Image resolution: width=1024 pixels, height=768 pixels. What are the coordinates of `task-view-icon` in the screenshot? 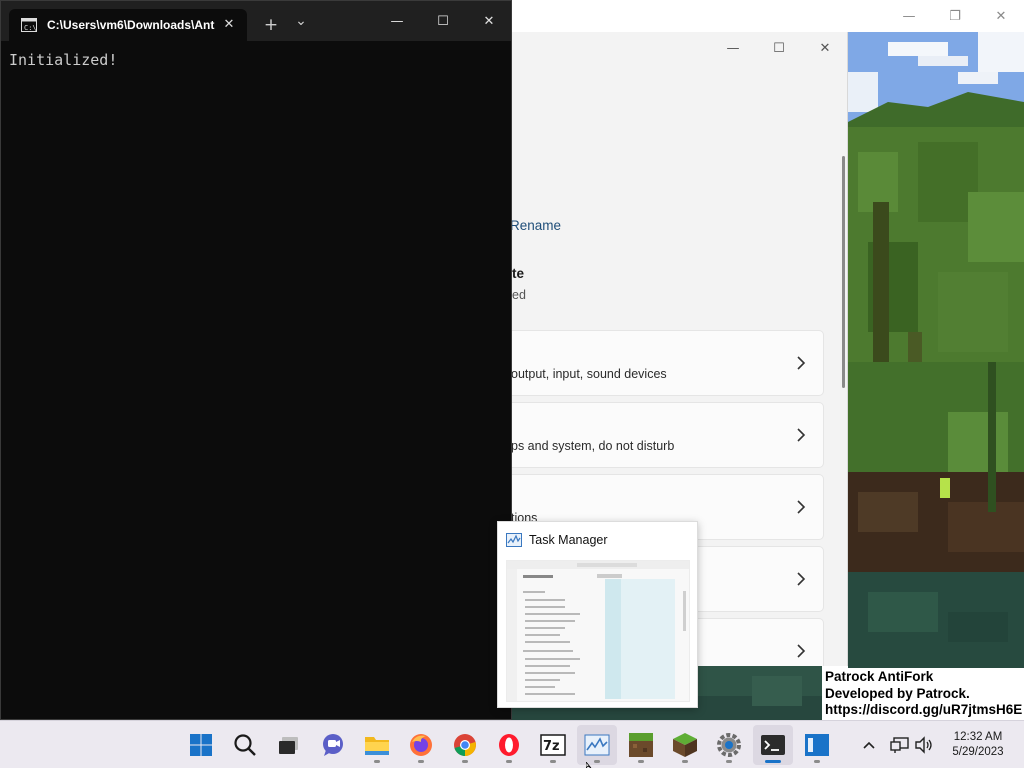 It's located at (288, 745).